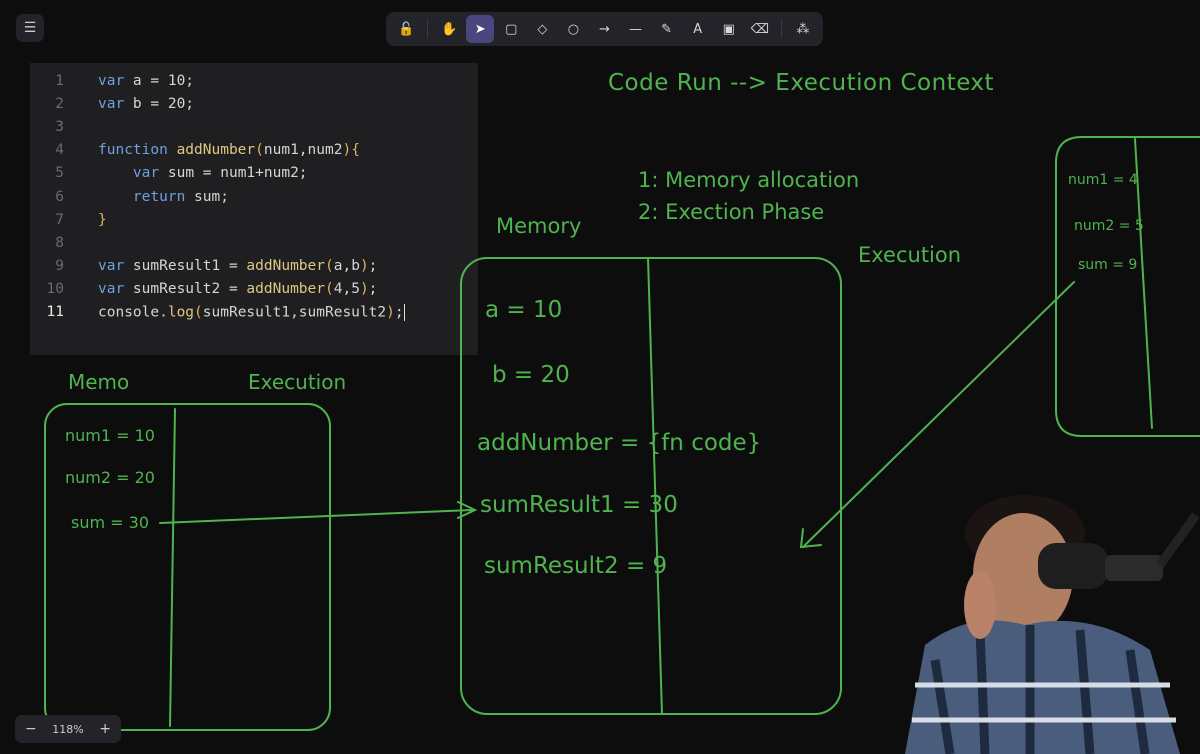  I want to click on zoom-controls: − 118% +, so click(68, 729).